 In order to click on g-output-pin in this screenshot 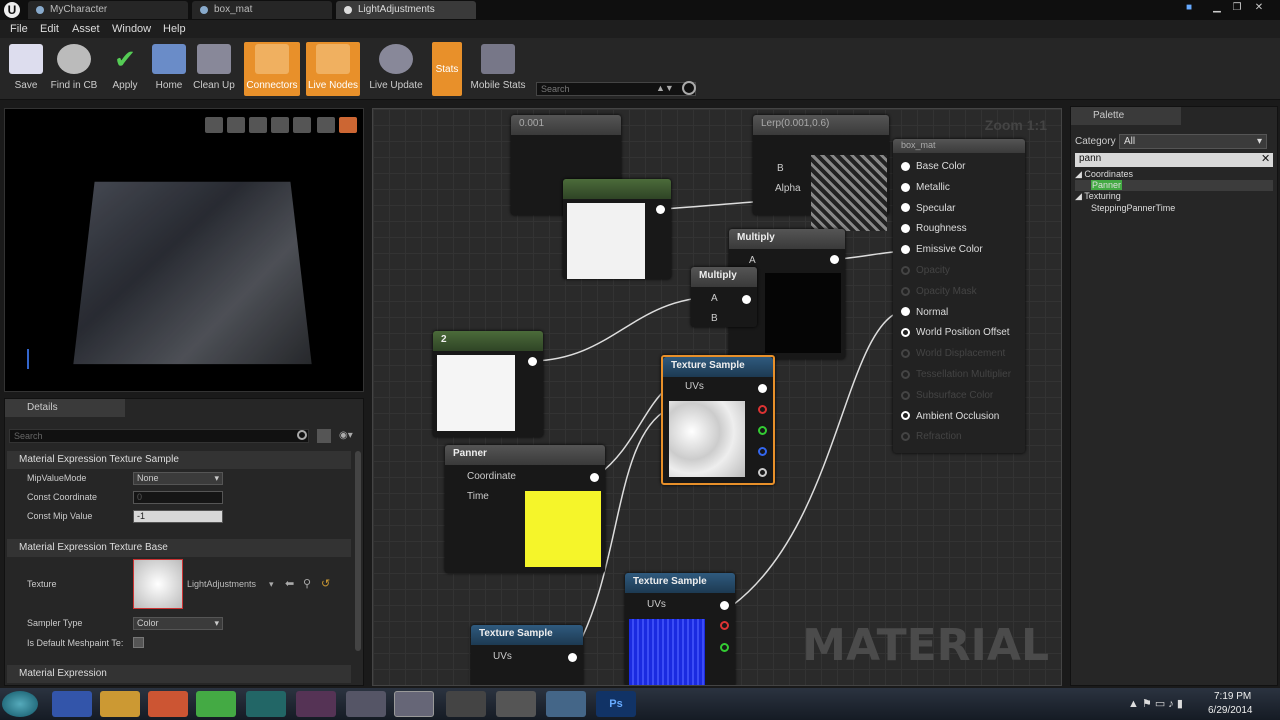, I will do `click(762, 430)`.